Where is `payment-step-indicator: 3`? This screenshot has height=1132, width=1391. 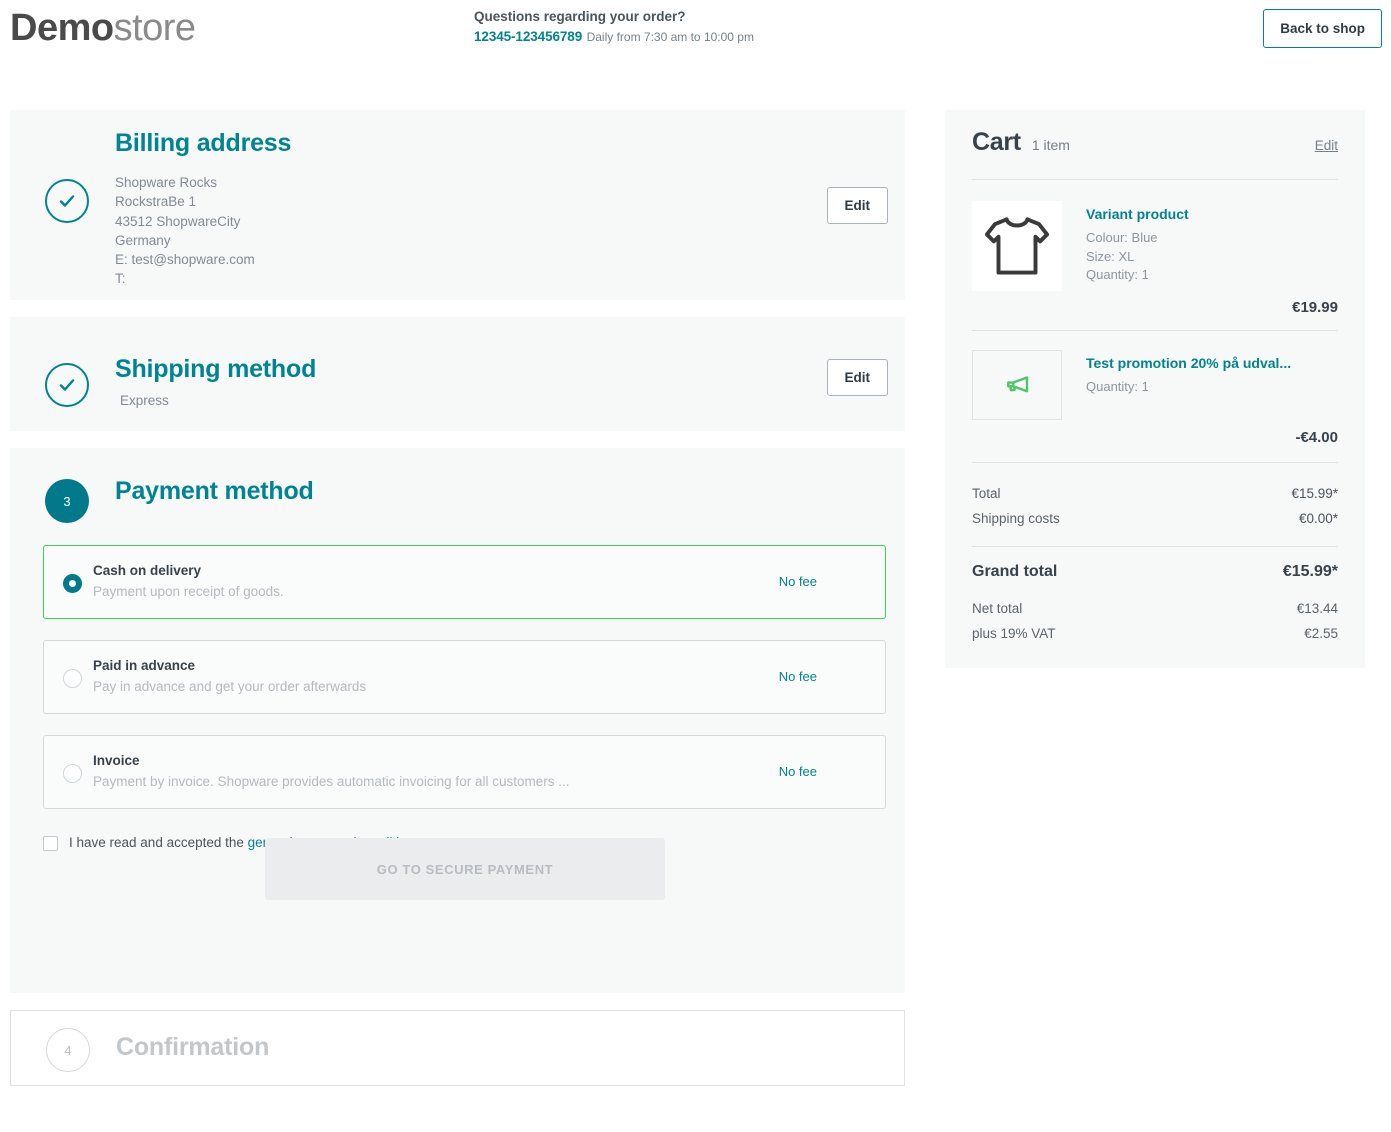 payment-step-indicator: 3 is located at coordinates (67, 501).